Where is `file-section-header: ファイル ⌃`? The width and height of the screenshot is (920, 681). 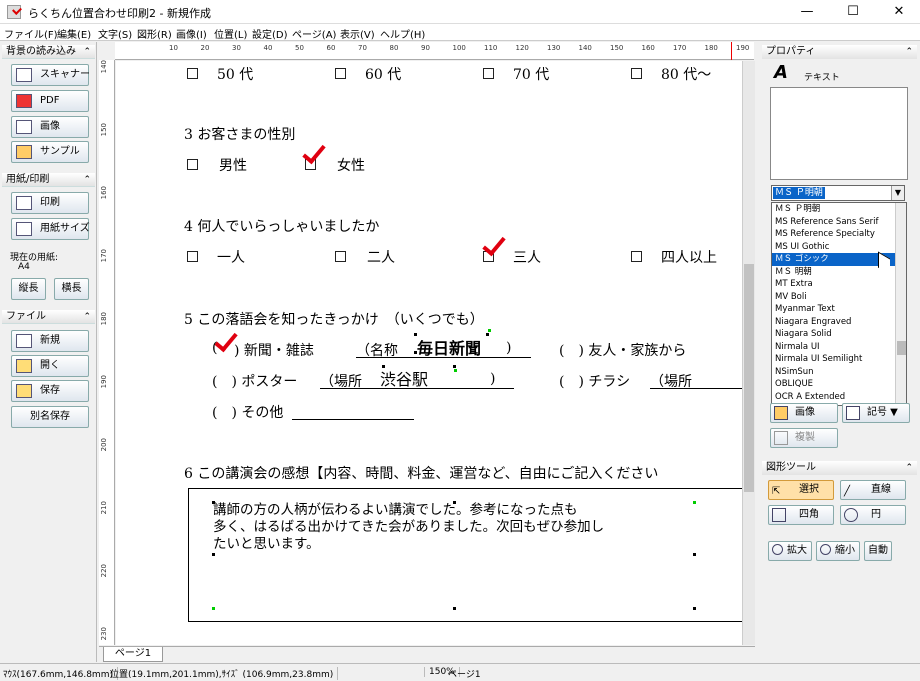 file-section-header: ファイル ⌃ is located at coordinates (48, 317).